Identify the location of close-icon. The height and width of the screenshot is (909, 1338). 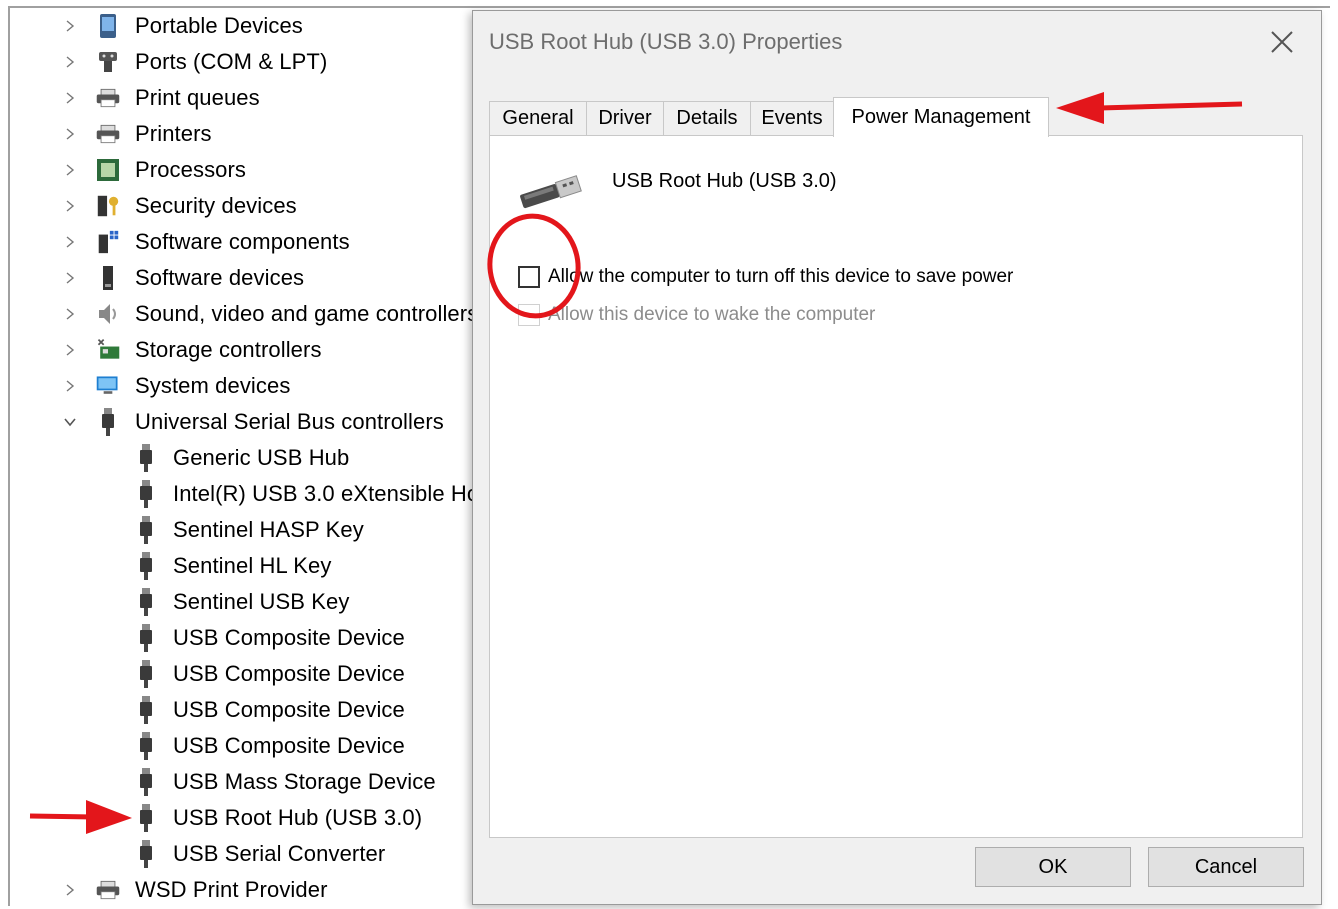
(1282, 42).